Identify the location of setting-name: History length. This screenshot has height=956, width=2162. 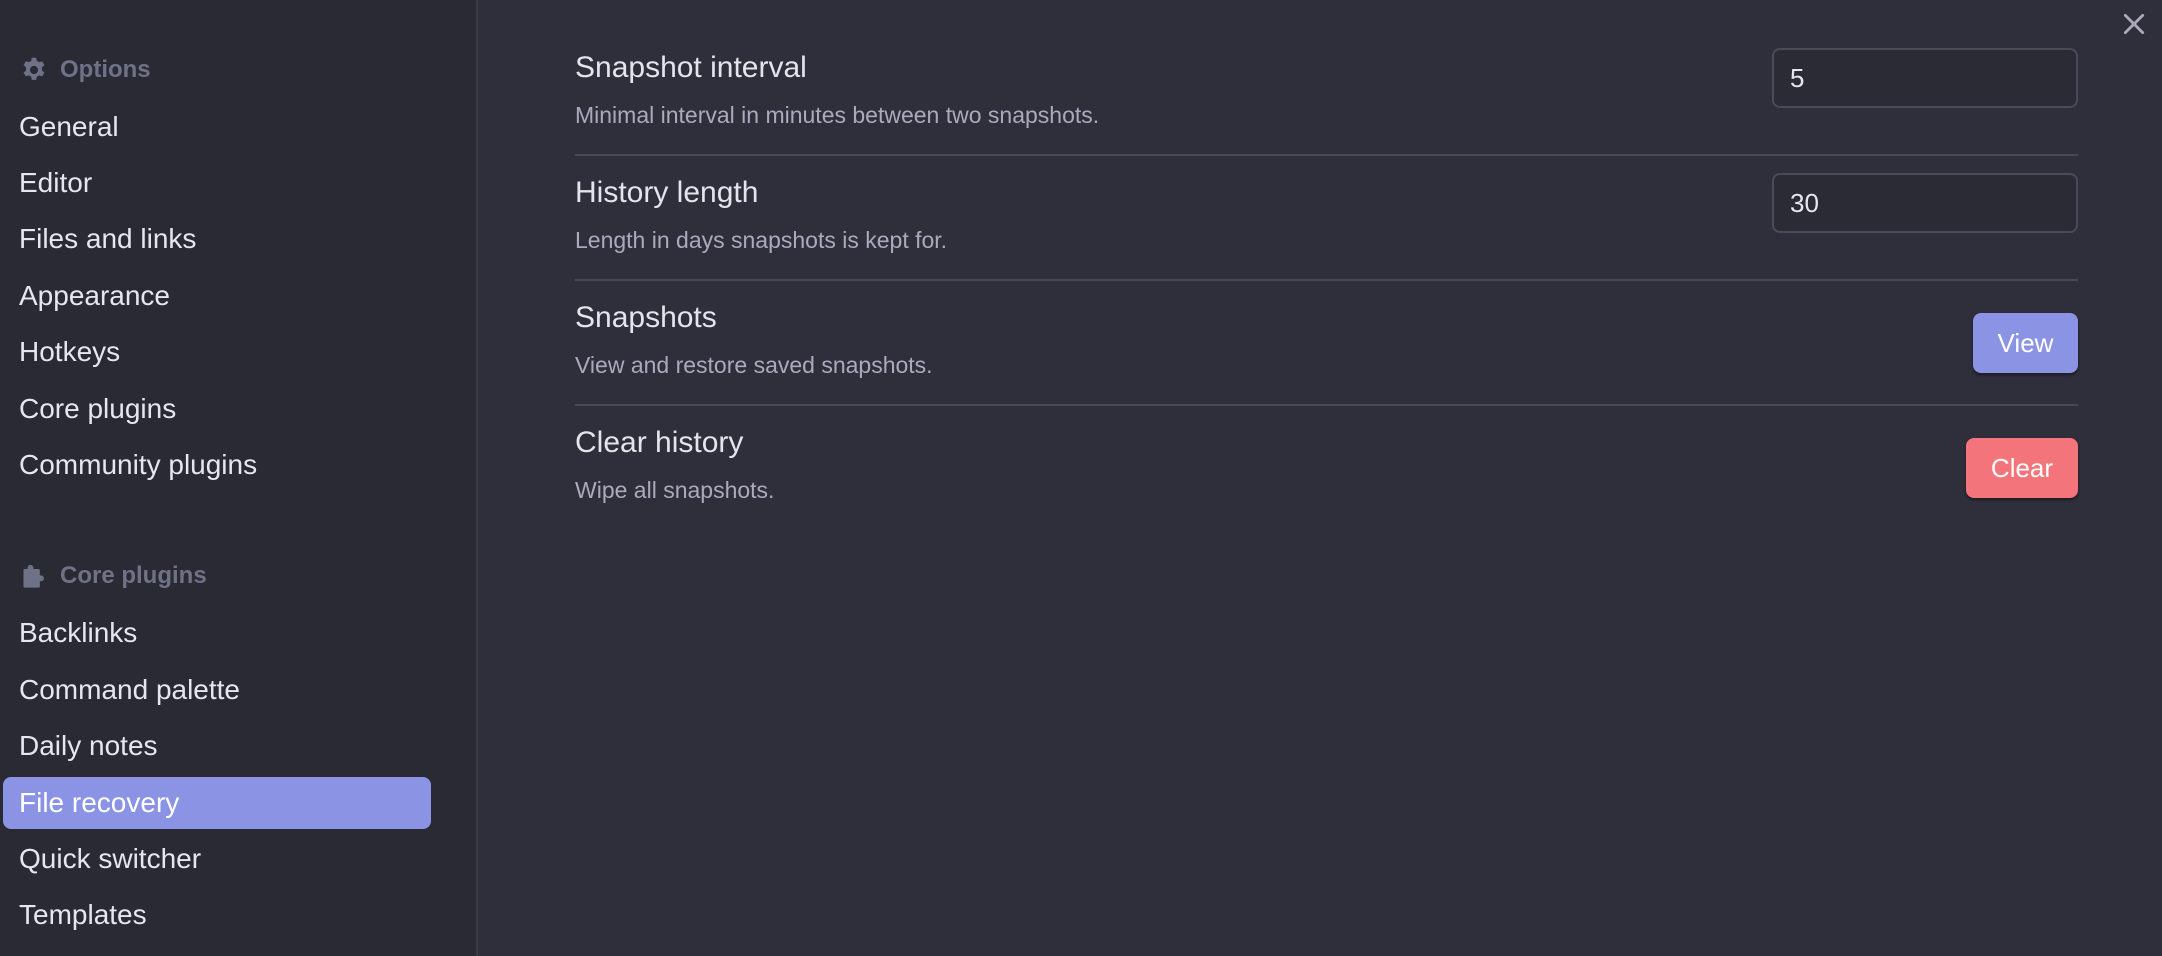
(667, 192).